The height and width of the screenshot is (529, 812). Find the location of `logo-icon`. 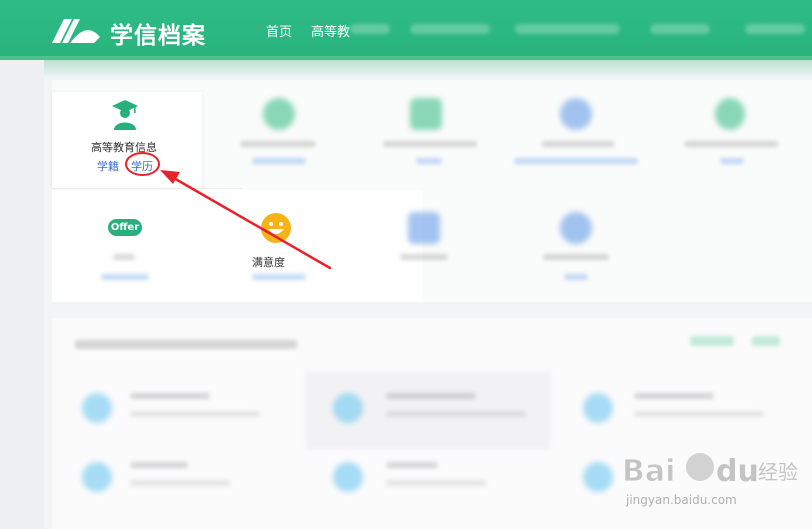

logo-icon is located at coordinates (76, 29).